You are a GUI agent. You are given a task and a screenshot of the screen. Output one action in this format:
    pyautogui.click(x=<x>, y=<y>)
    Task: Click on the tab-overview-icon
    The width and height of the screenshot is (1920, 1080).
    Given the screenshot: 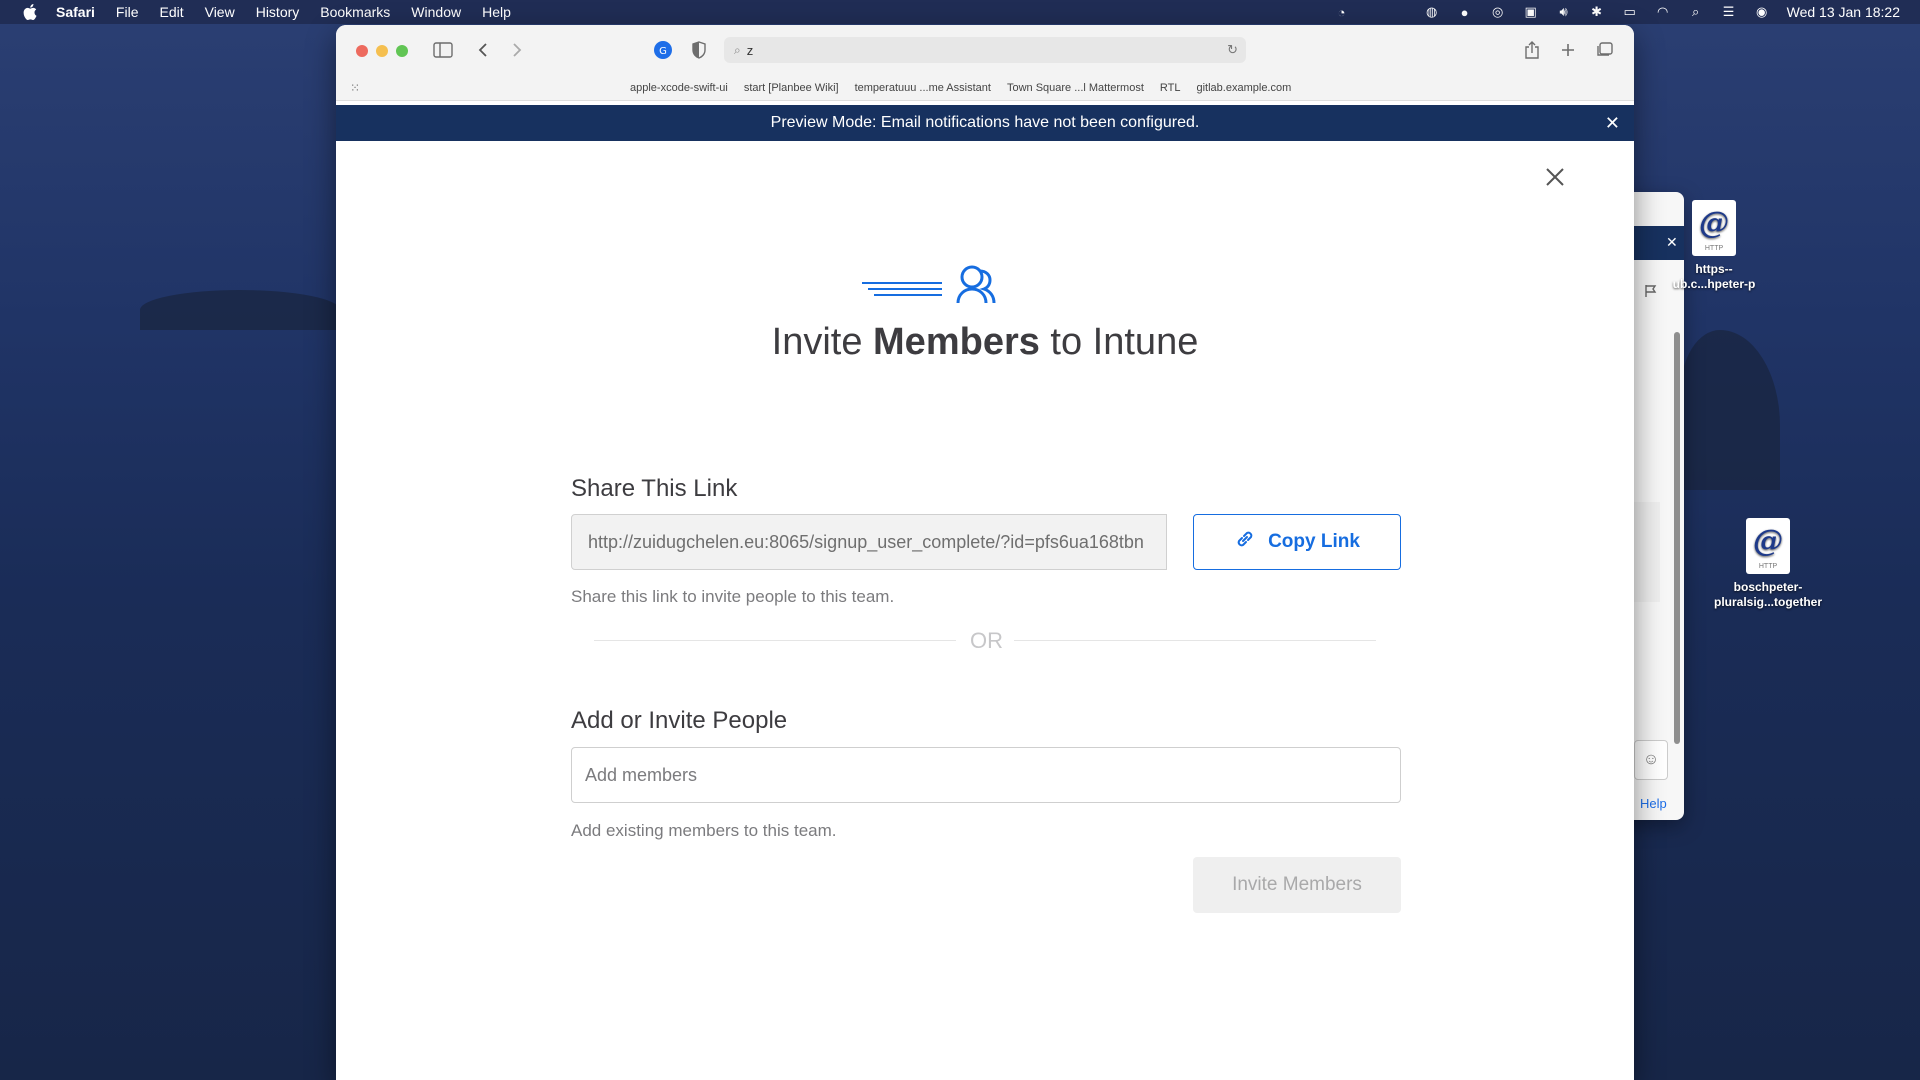 What is the action you would take?
    pyautogui.click(x=1604, y=50)
    